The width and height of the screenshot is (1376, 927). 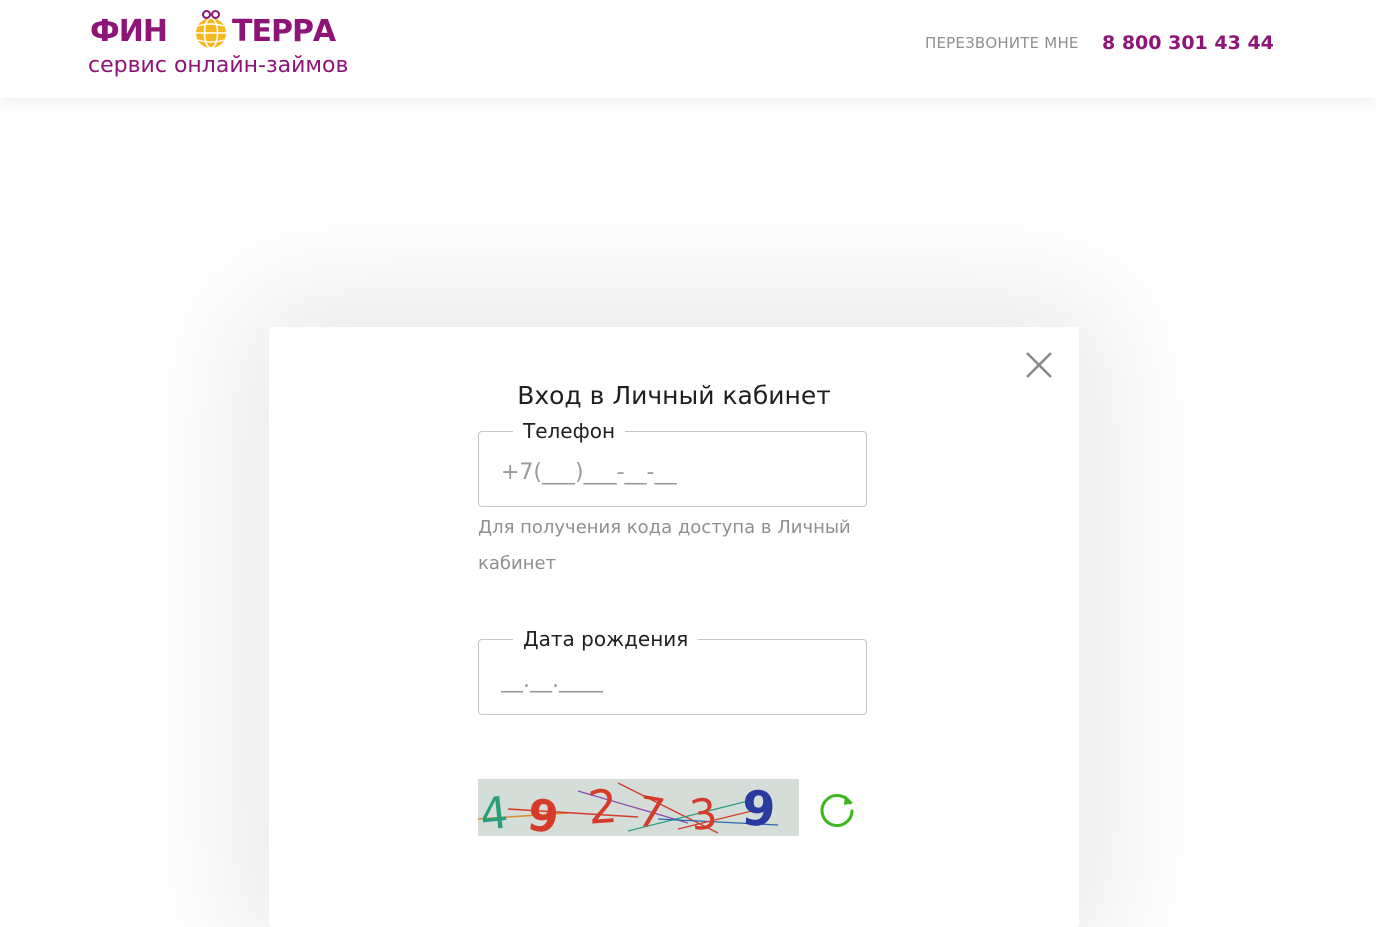 What do you see at coordinates (218, 65) in the screenshot?
I see `logo-tagline: сервис онлайн-займов` at bounding box center [218, 65].